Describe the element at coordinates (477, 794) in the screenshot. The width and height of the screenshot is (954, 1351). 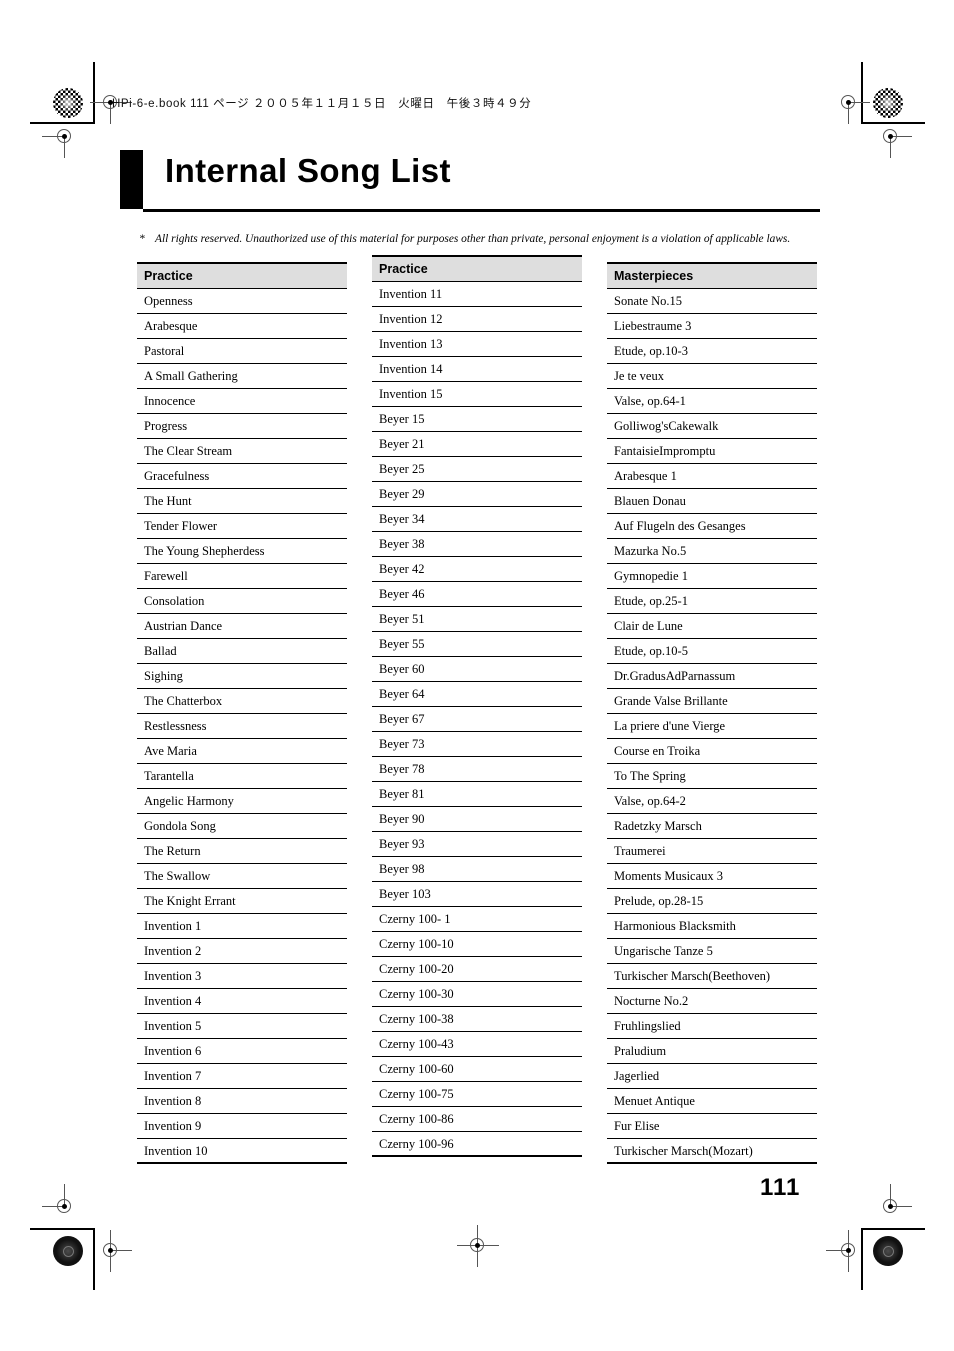
I see `song-row: Beyer 81` at that location.